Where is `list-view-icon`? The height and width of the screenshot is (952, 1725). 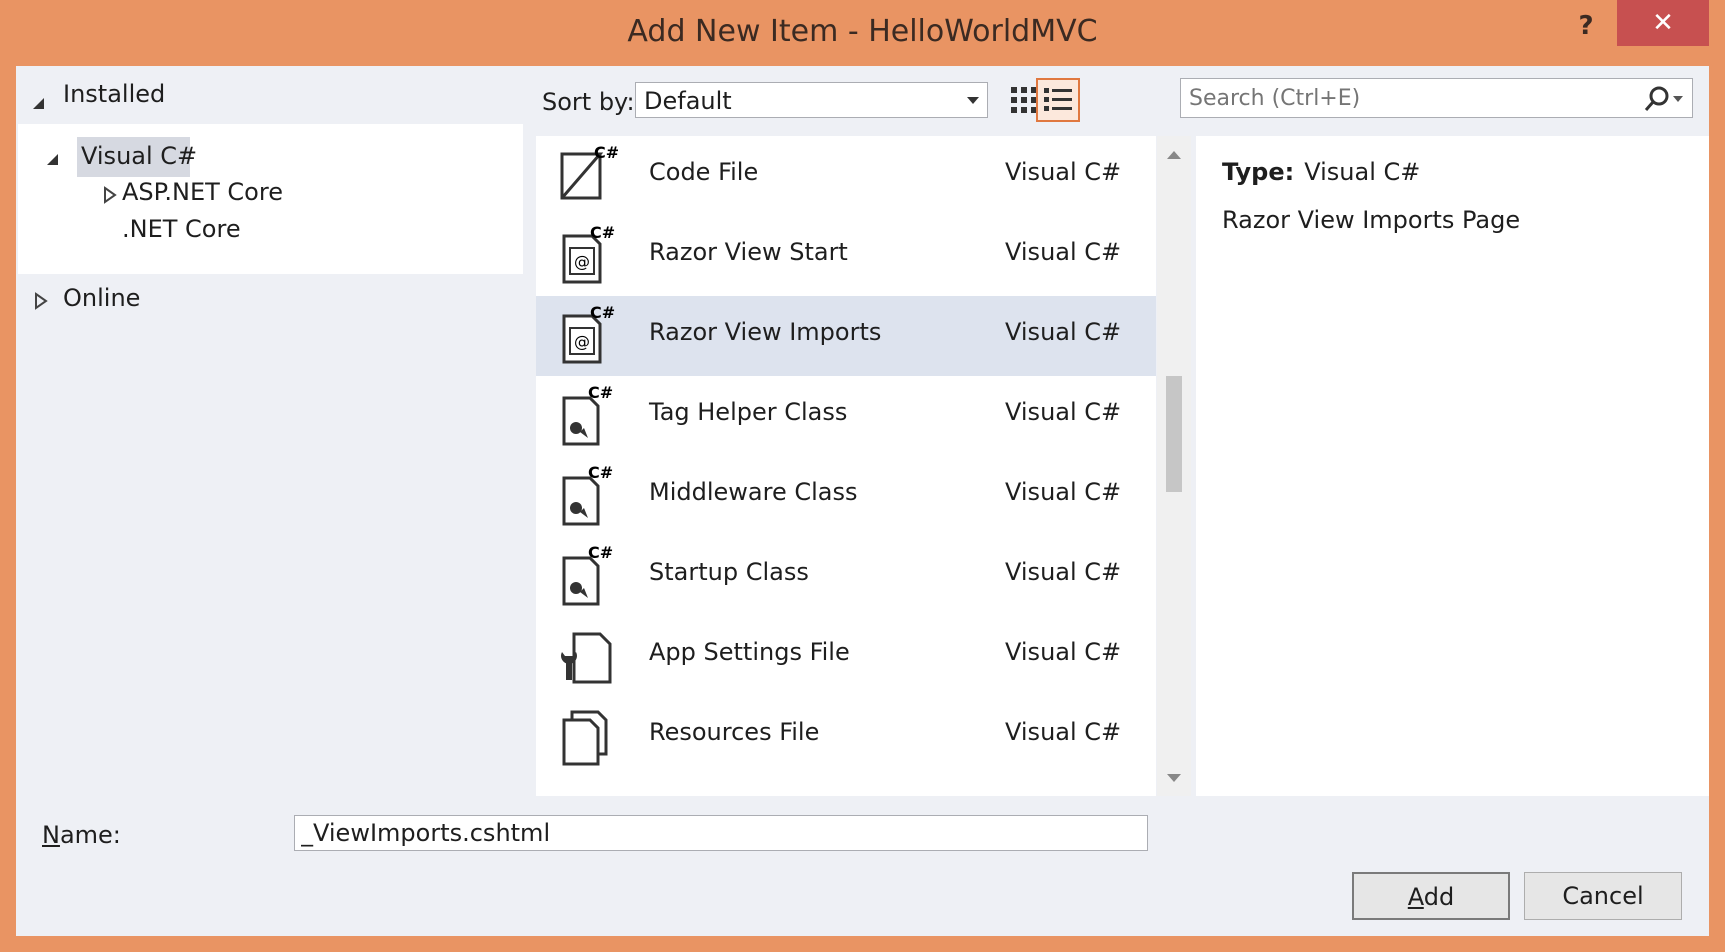 list-view-icon is located at coordinates (1058, 99).